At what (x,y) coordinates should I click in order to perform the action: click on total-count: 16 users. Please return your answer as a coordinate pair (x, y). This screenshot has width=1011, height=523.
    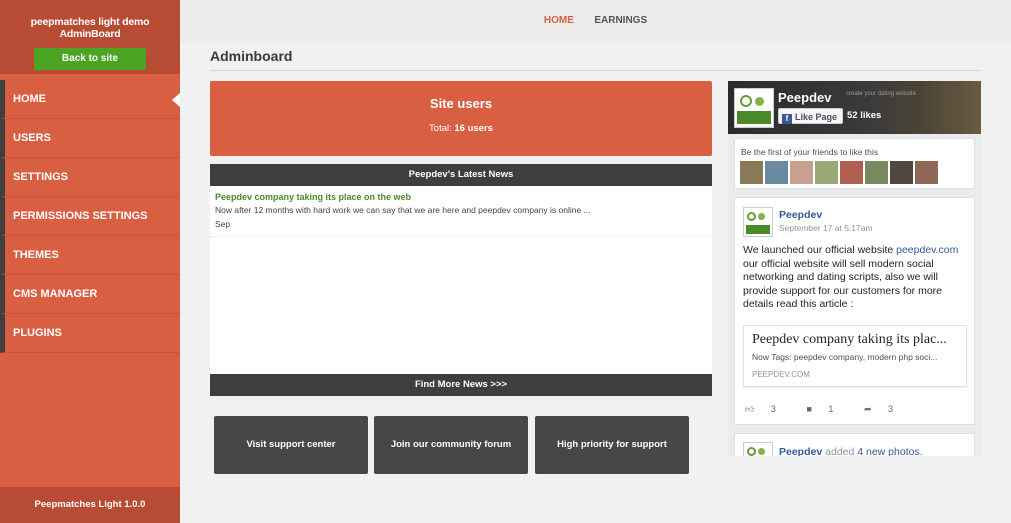
    Looking at the image, I should click on (473, 128).